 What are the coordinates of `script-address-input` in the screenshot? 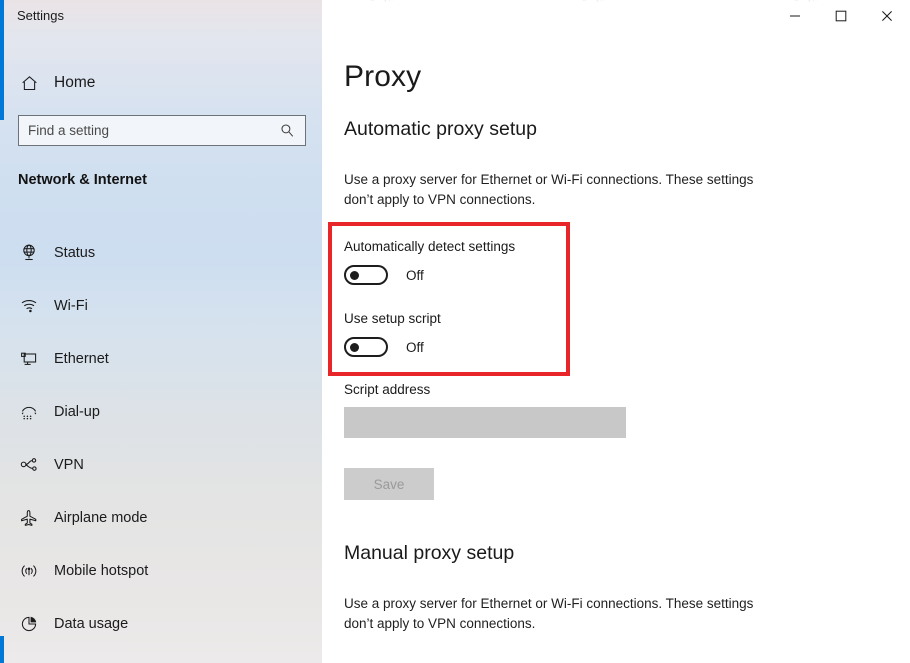 It's located at (485, 422).